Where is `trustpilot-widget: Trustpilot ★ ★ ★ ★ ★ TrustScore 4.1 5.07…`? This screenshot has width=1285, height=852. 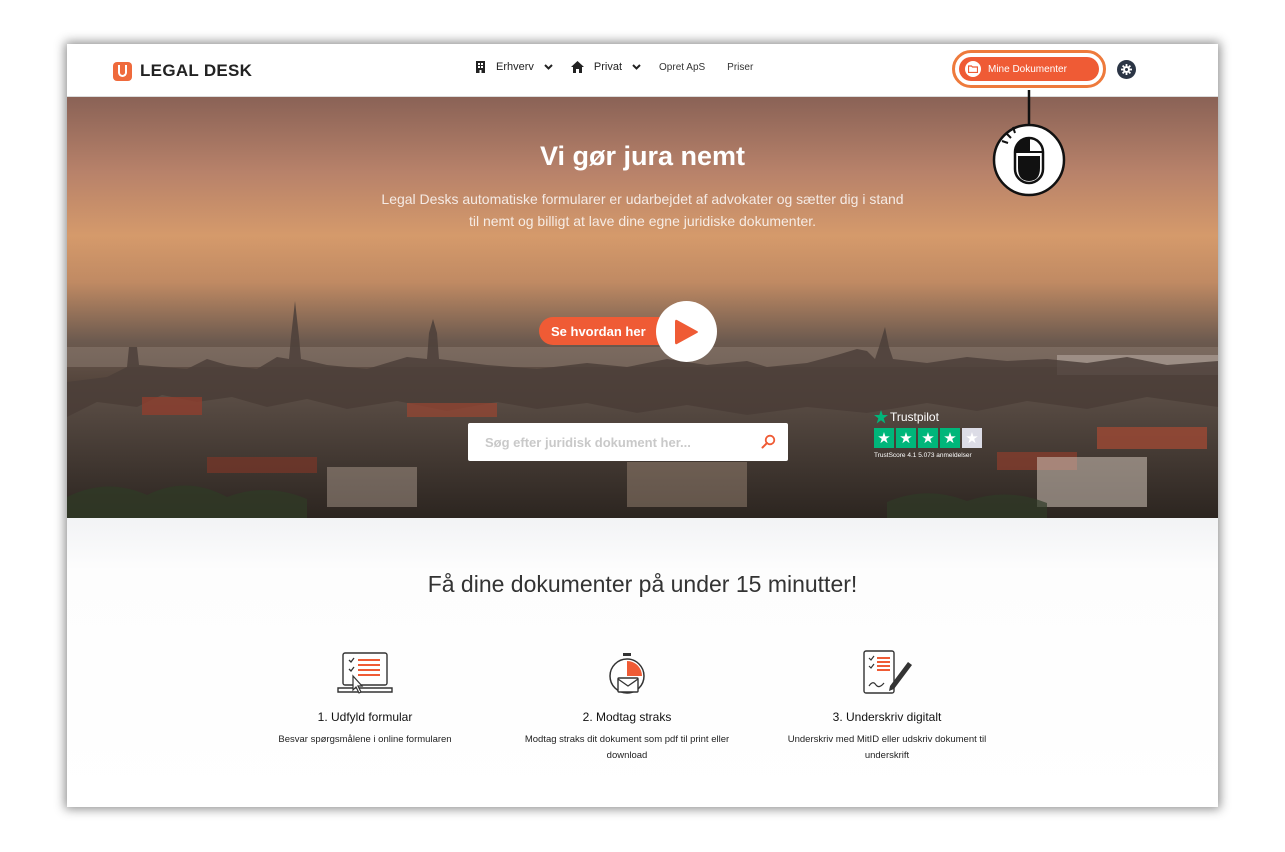
trustpilot-widget: Trustpilot ★ ★ ★ ★ ★ TrustScore 4.1 5.07… is located at coordinates (939, 434).